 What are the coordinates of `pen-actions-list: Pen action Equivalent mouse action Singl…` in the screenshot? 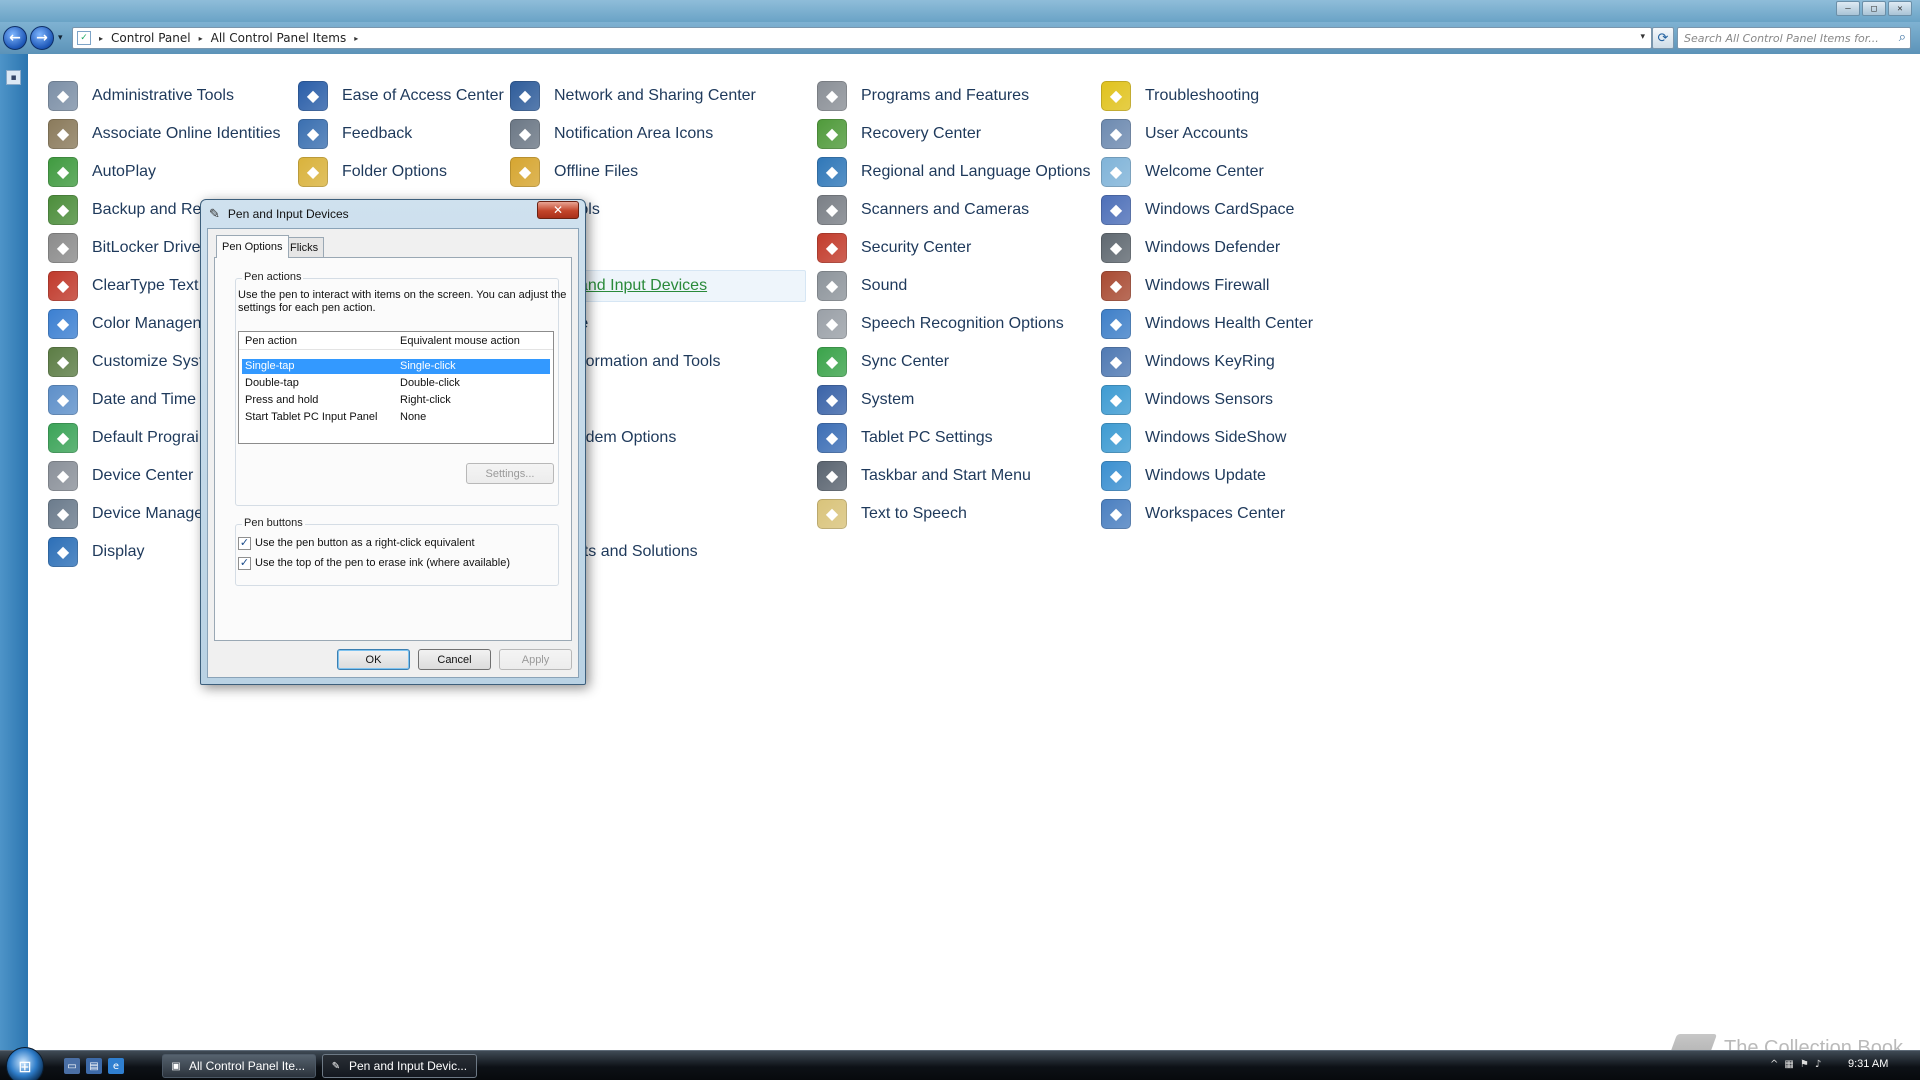 It's located at (396, 387).